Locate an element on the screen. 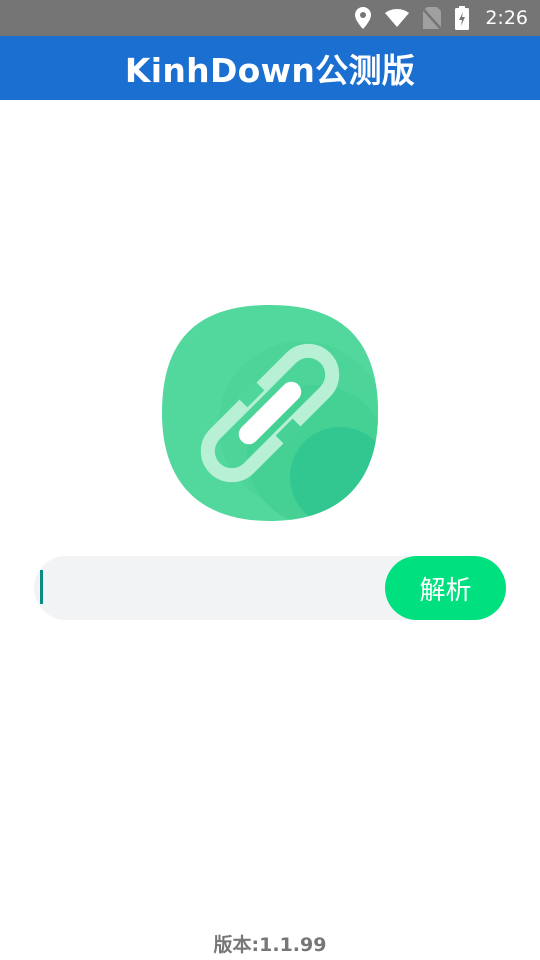 Image resolution: width=540 pixels, height=960 pixels. location-icon is located at coordinates (363, 18).